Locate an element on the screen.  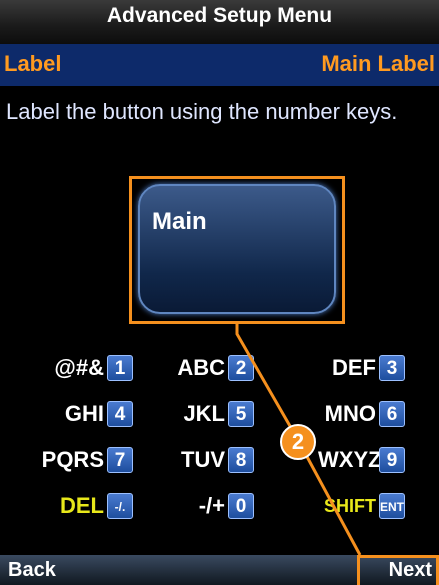
next-softkey: Next is located at coordinates (410, 570).